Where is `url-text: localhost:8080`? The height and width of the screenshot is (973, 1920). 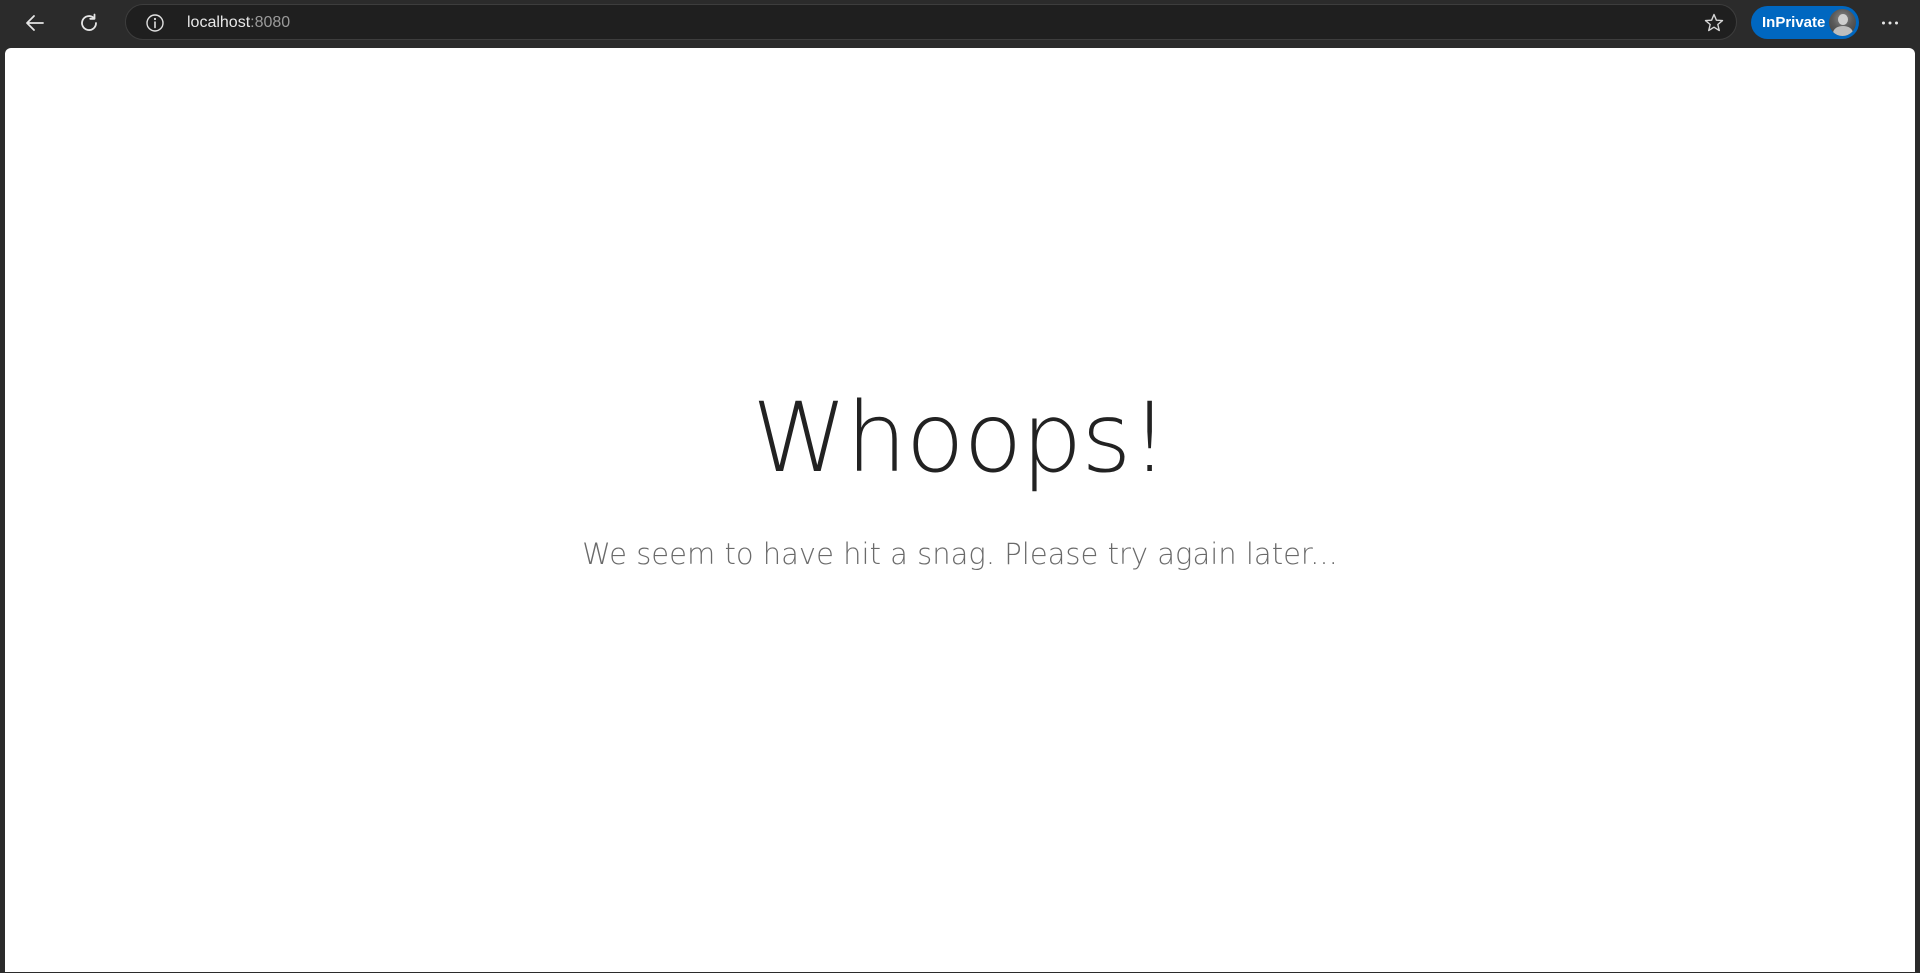
url-text: localhost:8080 is located at coordinates (238, 23).